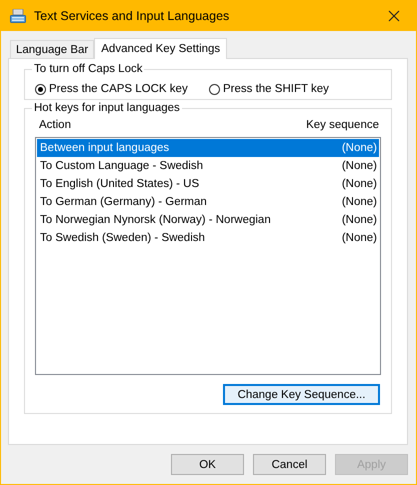 This screenshot has width=417, height=485. I want to click on tab: Language Bar, so click(52, 49).